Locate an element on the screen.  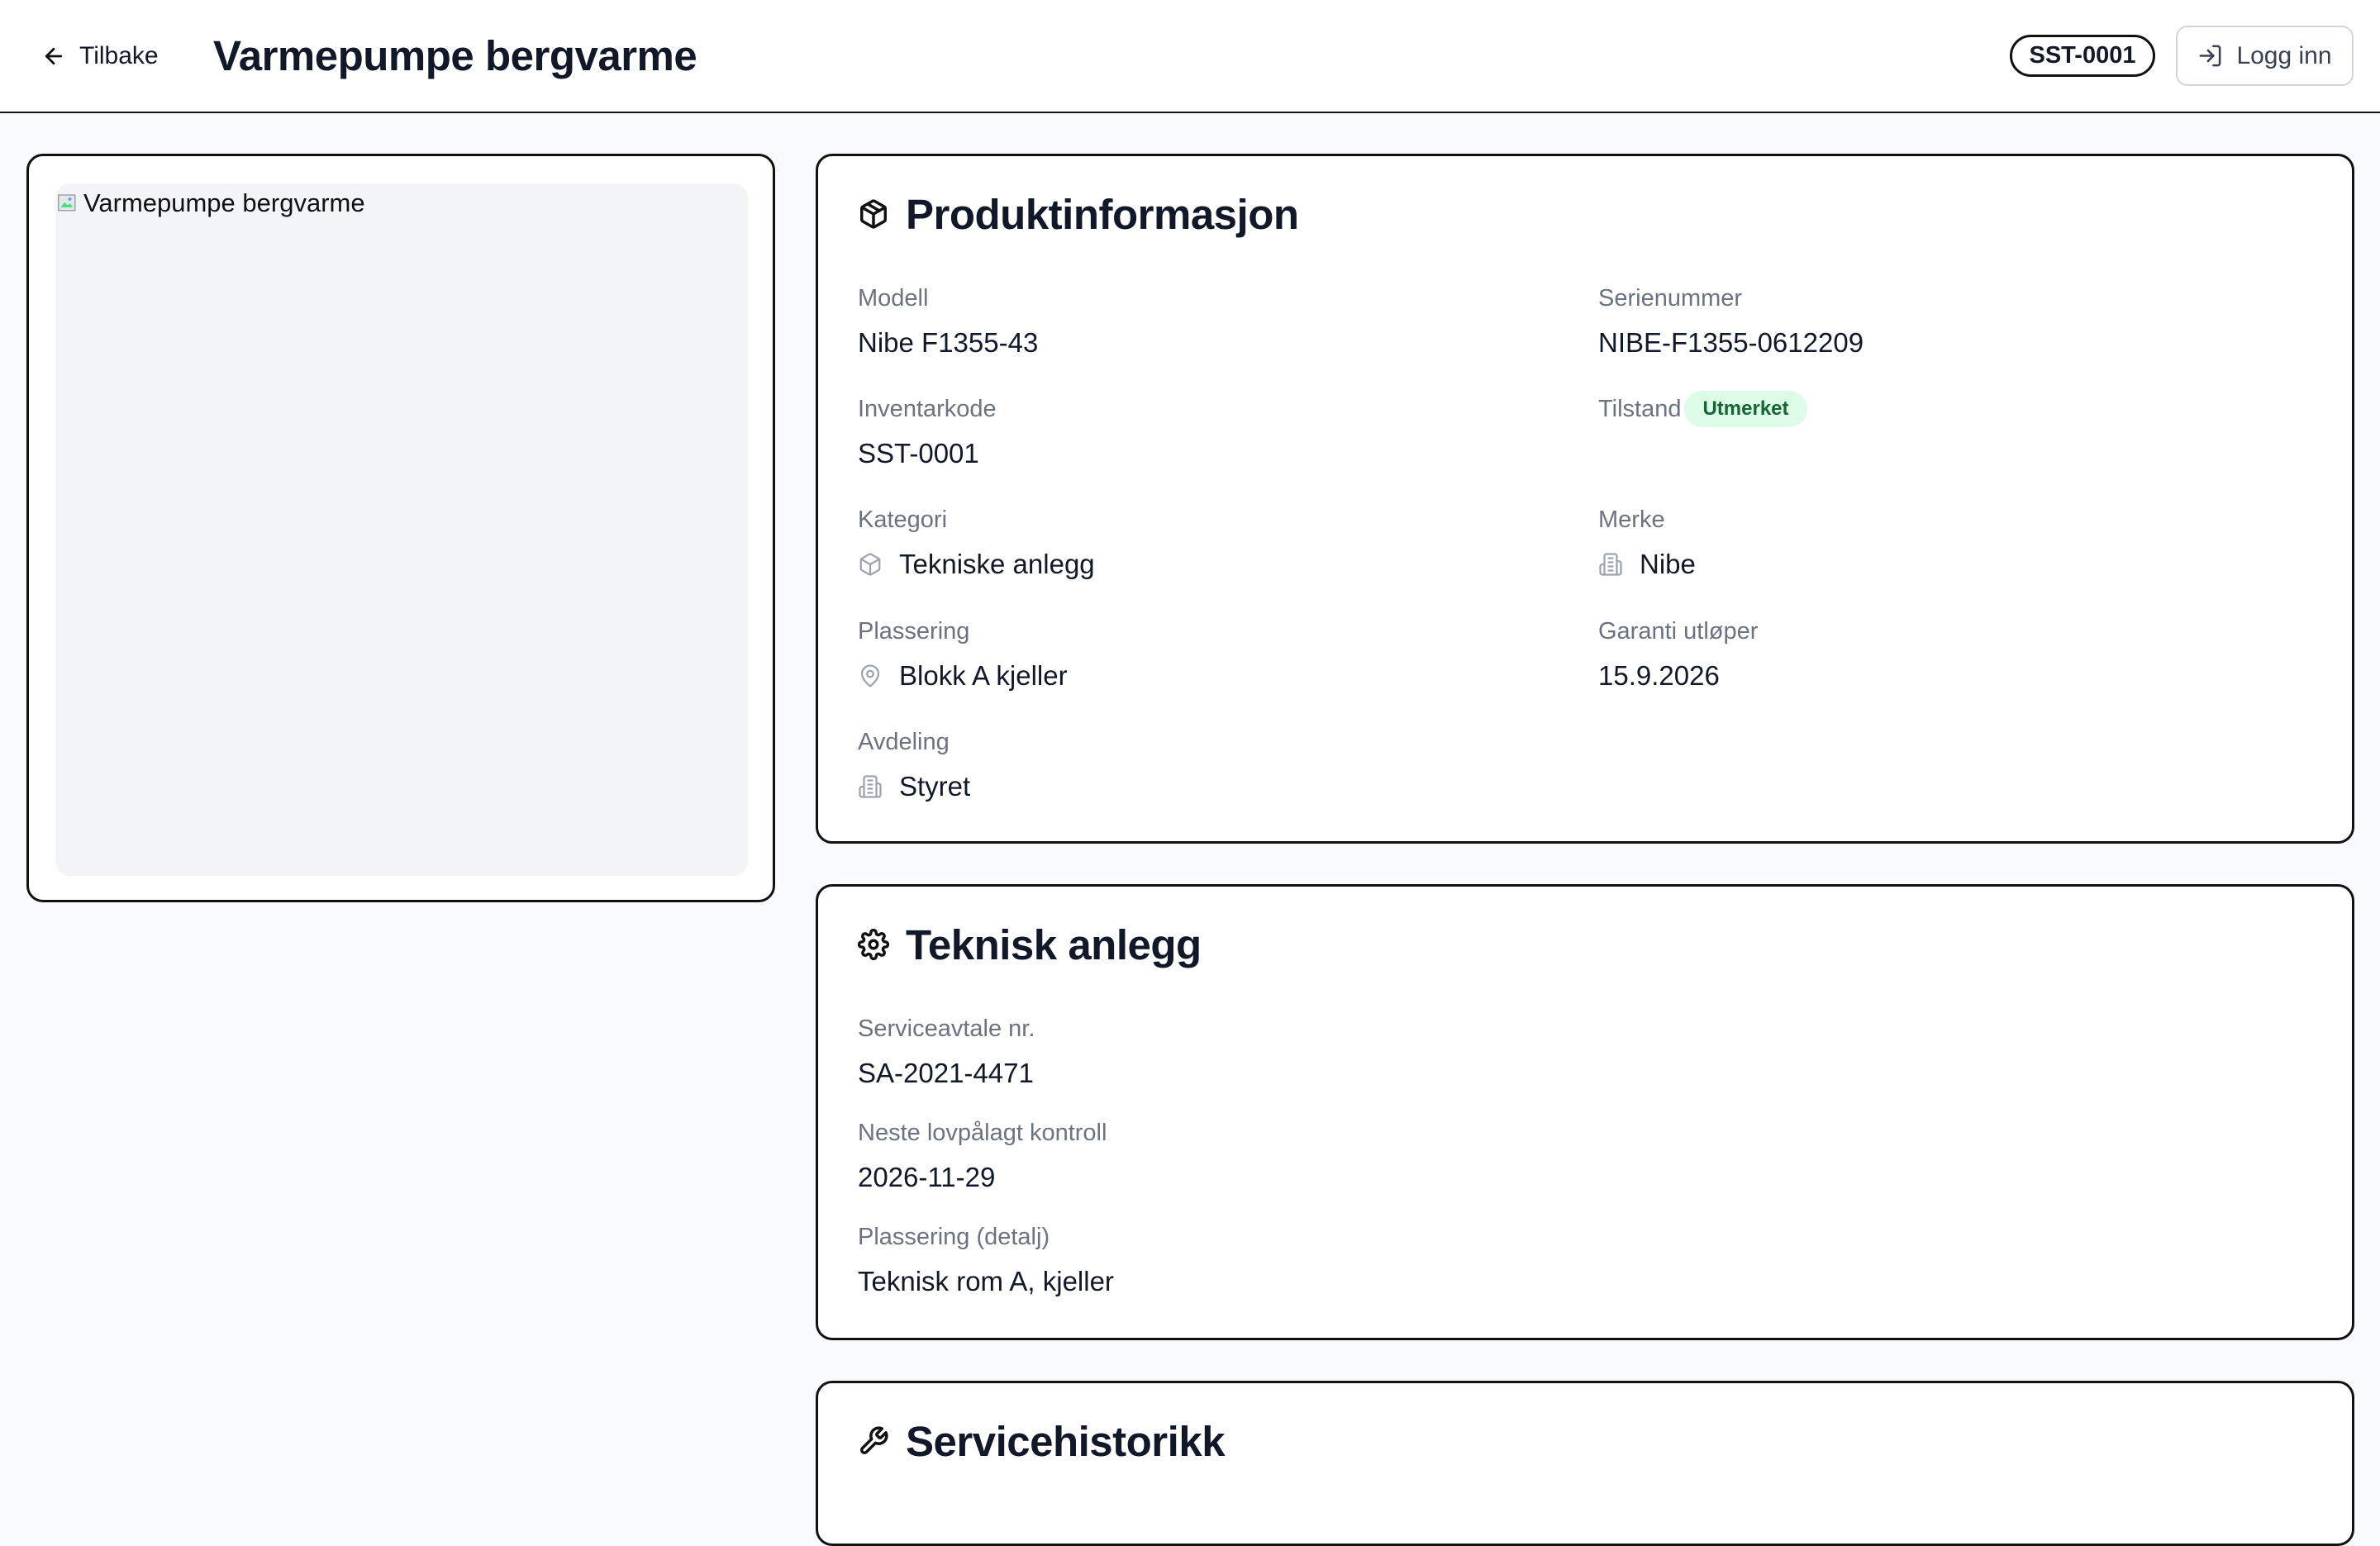
brand-value-row: Nibe is located at coordinates (1647, 564).